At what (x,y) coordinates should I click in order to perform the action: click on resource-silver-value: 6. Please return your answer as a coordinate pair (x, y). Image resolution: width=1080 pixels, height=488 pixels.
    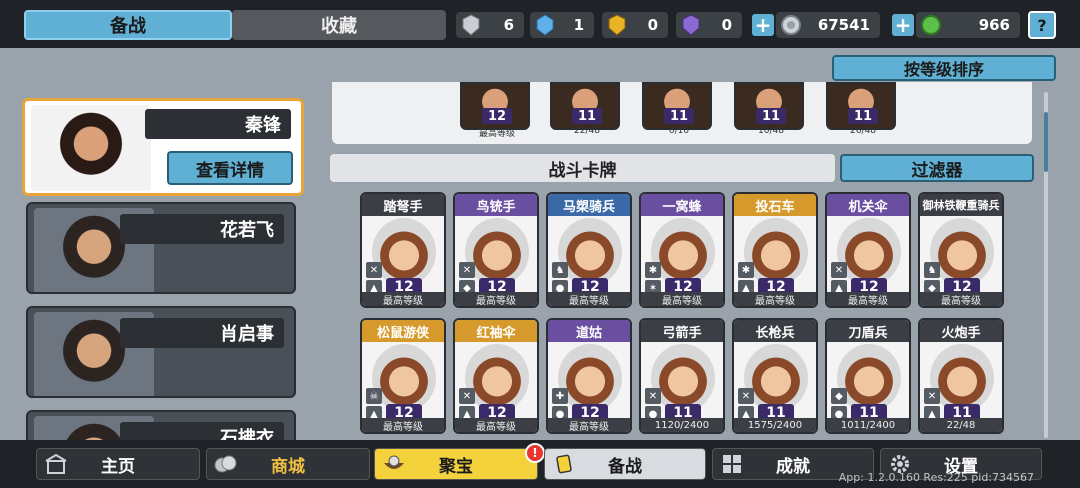
    Looking at the image, I should click on (508, 25).